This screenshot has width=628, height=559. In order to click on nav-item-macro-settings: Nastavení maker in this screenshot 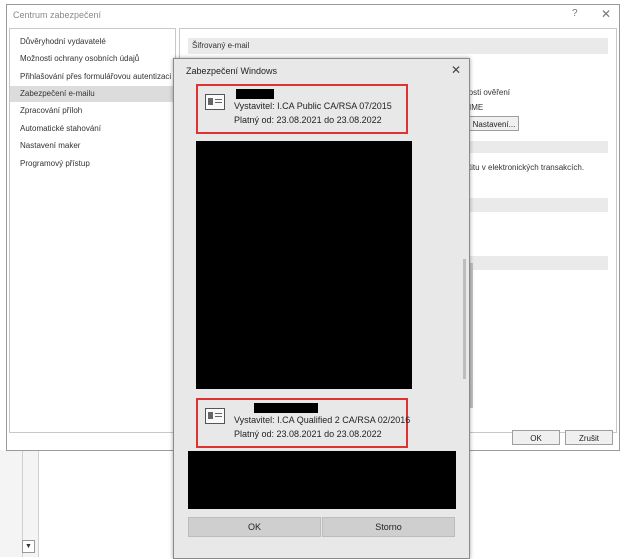, I will do `click(92, 146)`.